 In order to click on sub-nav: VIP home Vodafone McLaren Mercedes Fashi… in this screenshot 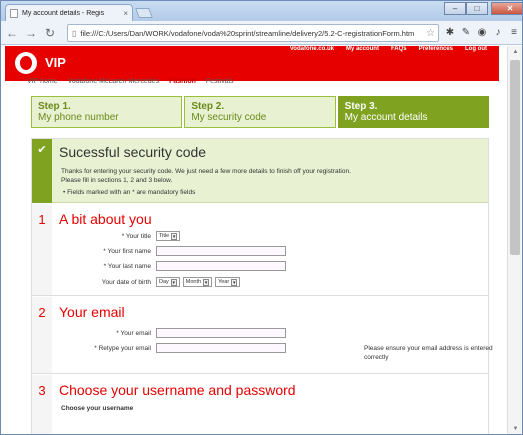, I will do `click(135, 81)`.